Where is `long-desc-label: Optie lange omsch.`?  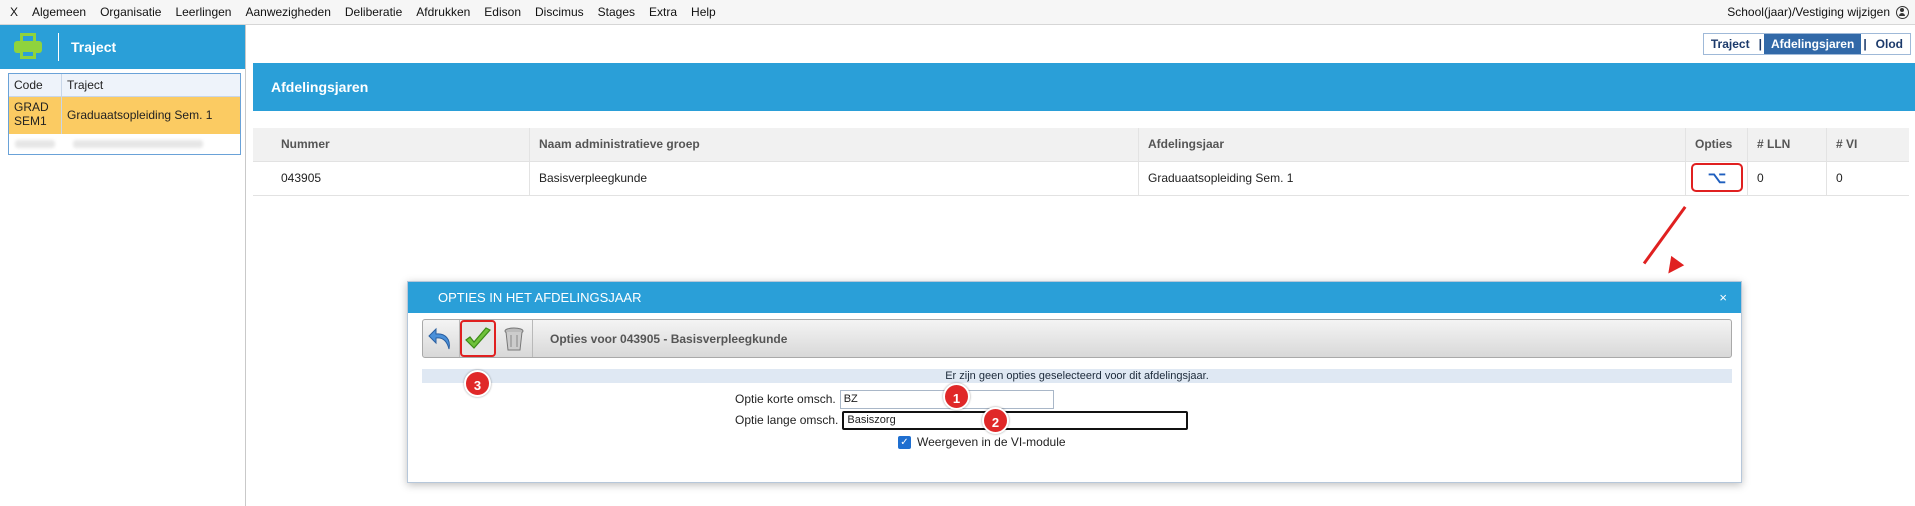
long-desc-label: Optie lange omsch. is located at coordinates (787, 420).